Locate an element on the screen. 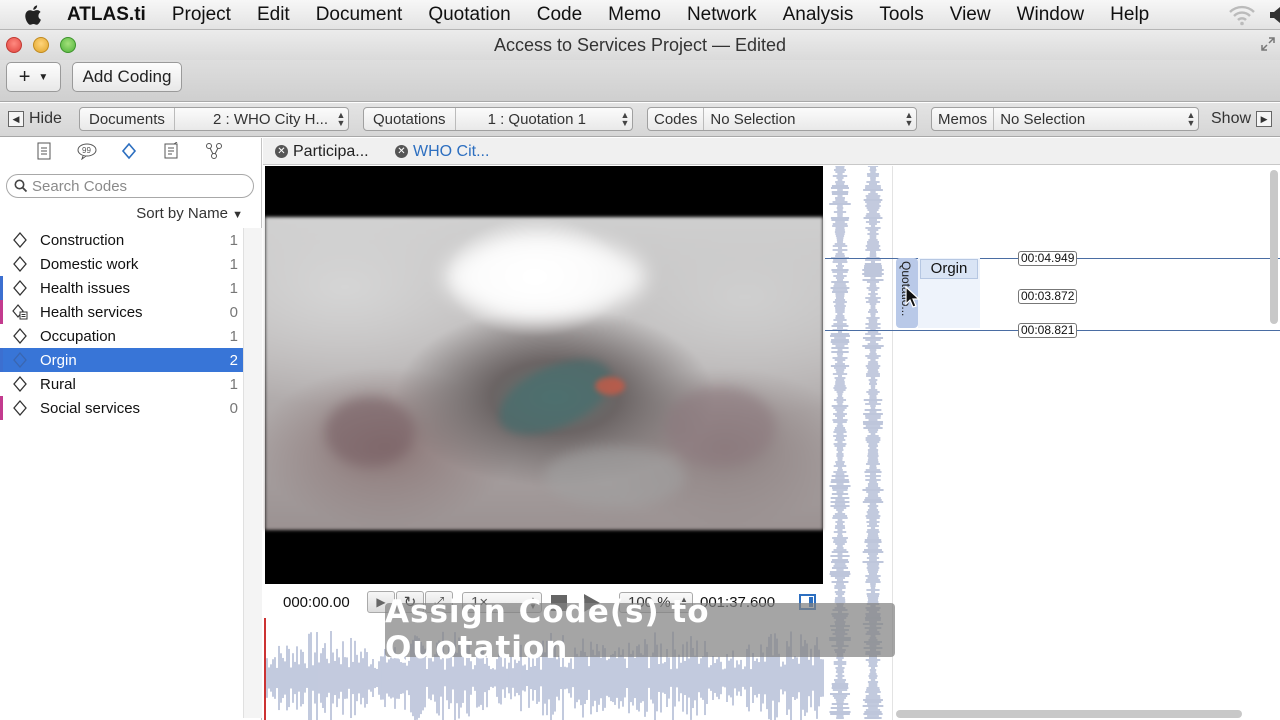 This screenshot has height=720, width=1280. menu-app-name: ATLAS.ti is located at coordinates (106, 15).